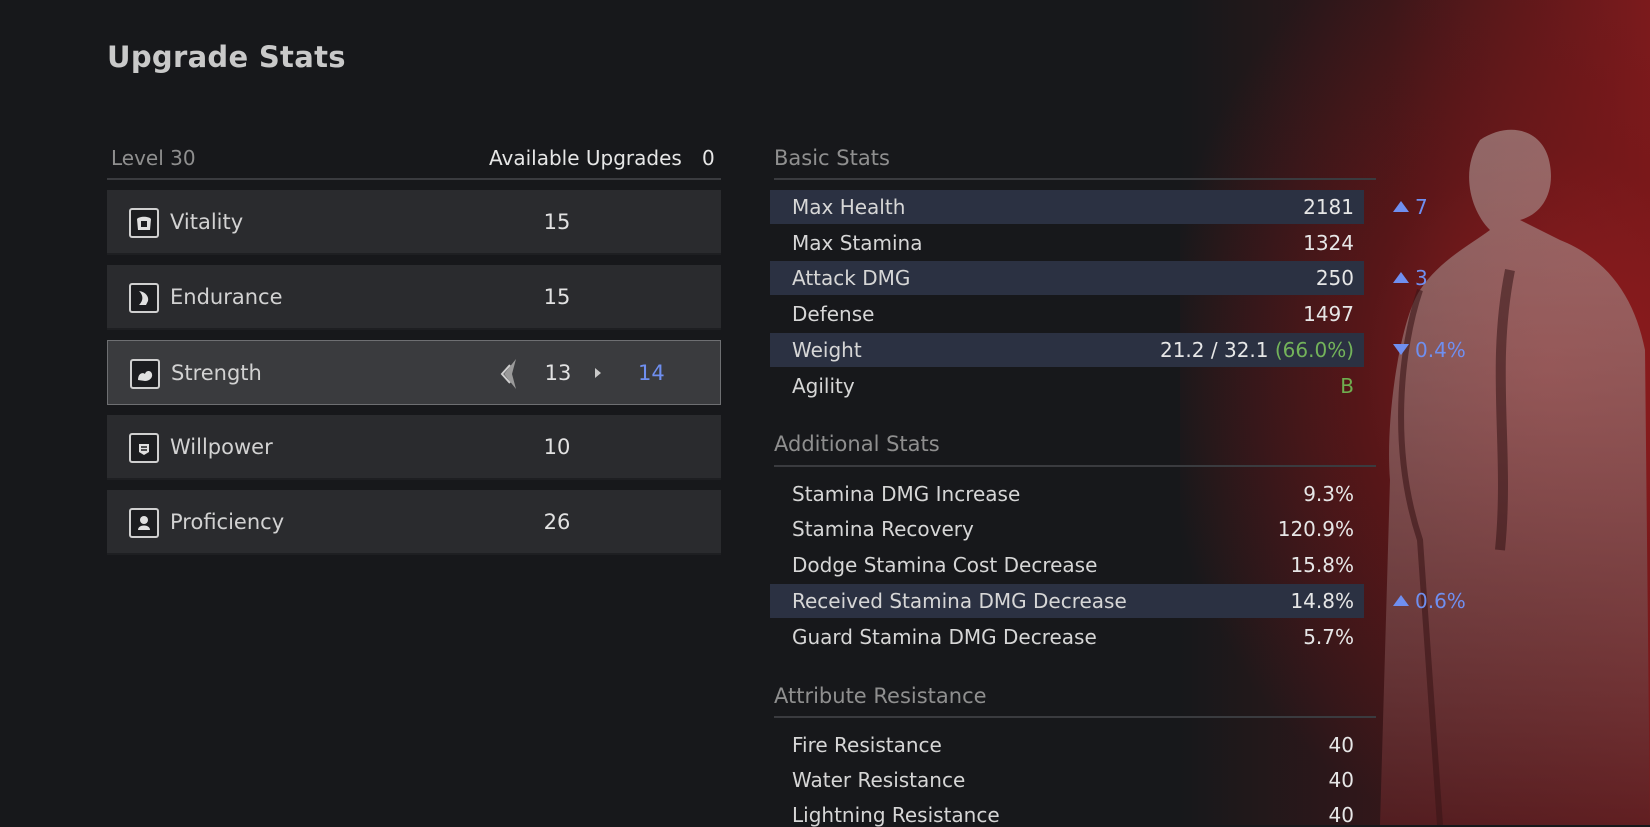 This screenshot has height=827, width=1650. I want to click on stat-row: Received Stamina DMG Decrease 14.8%, so click(1067, 601).